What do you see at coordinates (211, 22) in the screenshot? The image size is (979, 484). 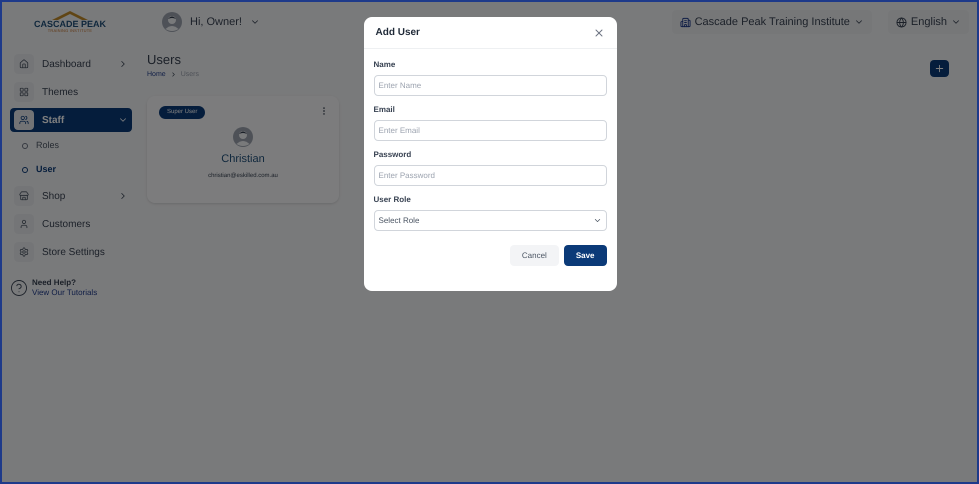 I see `user-menu: Hi, Owner!` at bounding box center [211, 22].